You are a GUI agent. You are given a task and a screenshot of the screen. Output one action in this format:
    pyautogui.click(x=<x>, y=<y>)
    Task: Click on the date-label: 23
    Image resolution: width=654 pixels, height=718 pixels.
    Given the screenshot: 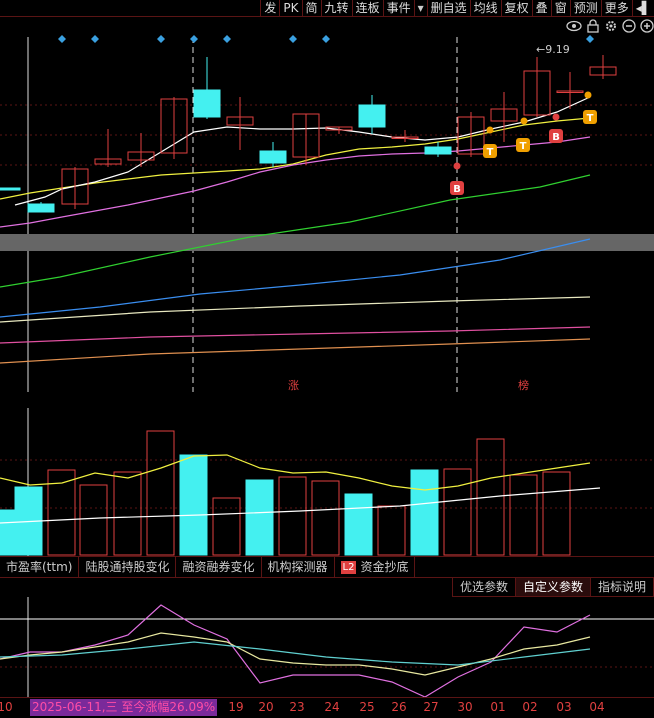 What is the action you would take?
    pyautogui.click(x=297, y=707)
    